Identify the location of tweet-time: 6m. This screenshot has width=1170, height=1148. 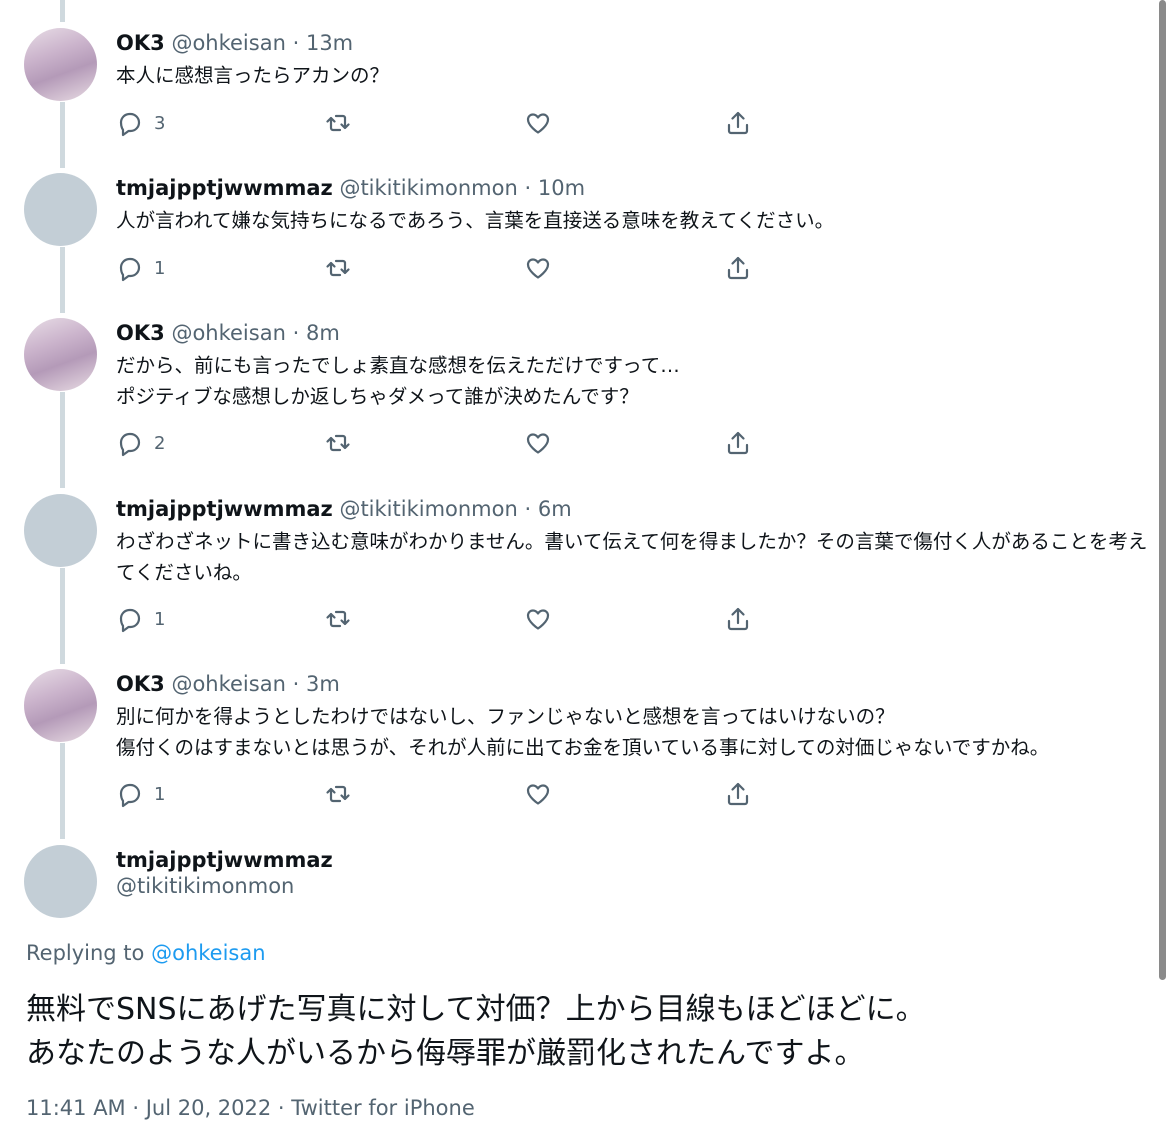
(555, 509).